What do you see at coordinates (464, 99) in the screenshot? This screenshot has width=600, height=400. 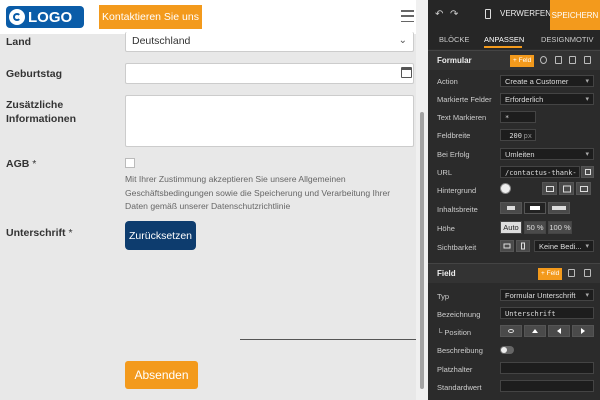 I see `marked-fields-label: Markierte Felder` at bounding box center [464, 99].